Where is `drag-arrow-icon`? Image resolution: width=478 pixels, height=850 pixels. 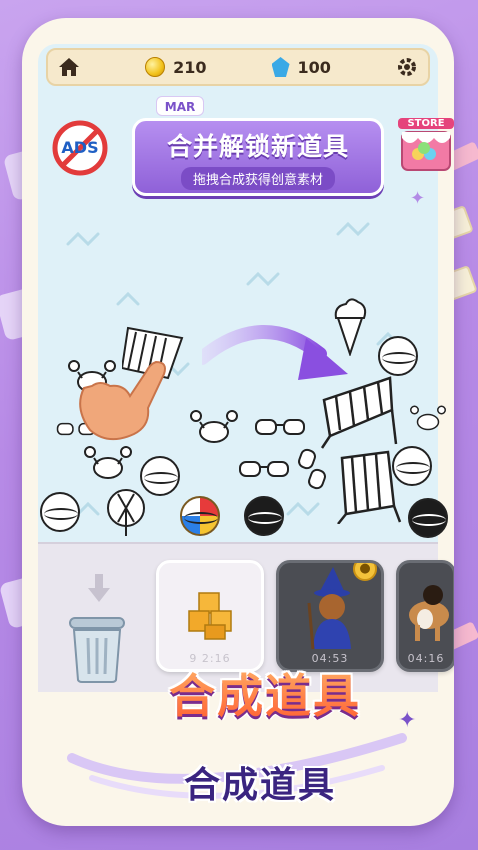
drag-arrow-icon is located at coordinates (275, 352).